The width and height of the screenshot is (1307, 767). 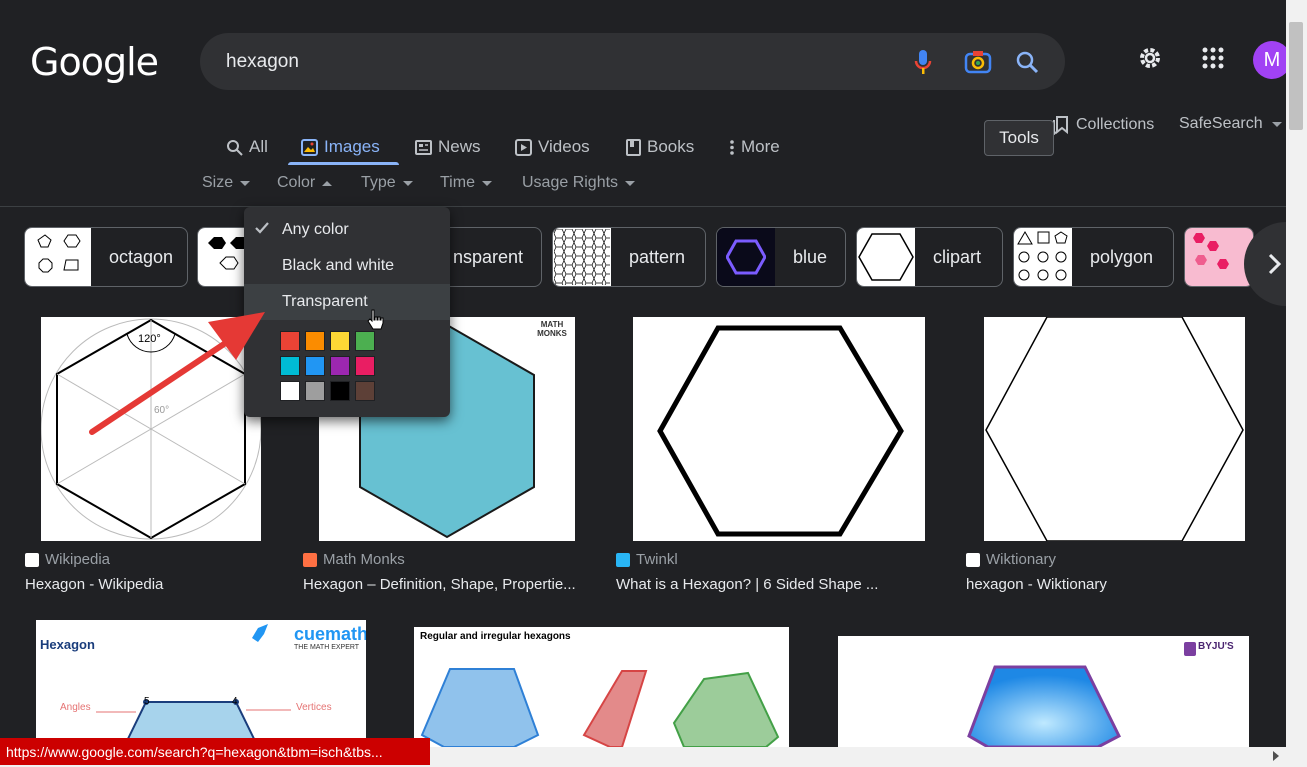 I want to click on tab-books: Books, so click(x=660, y=147).